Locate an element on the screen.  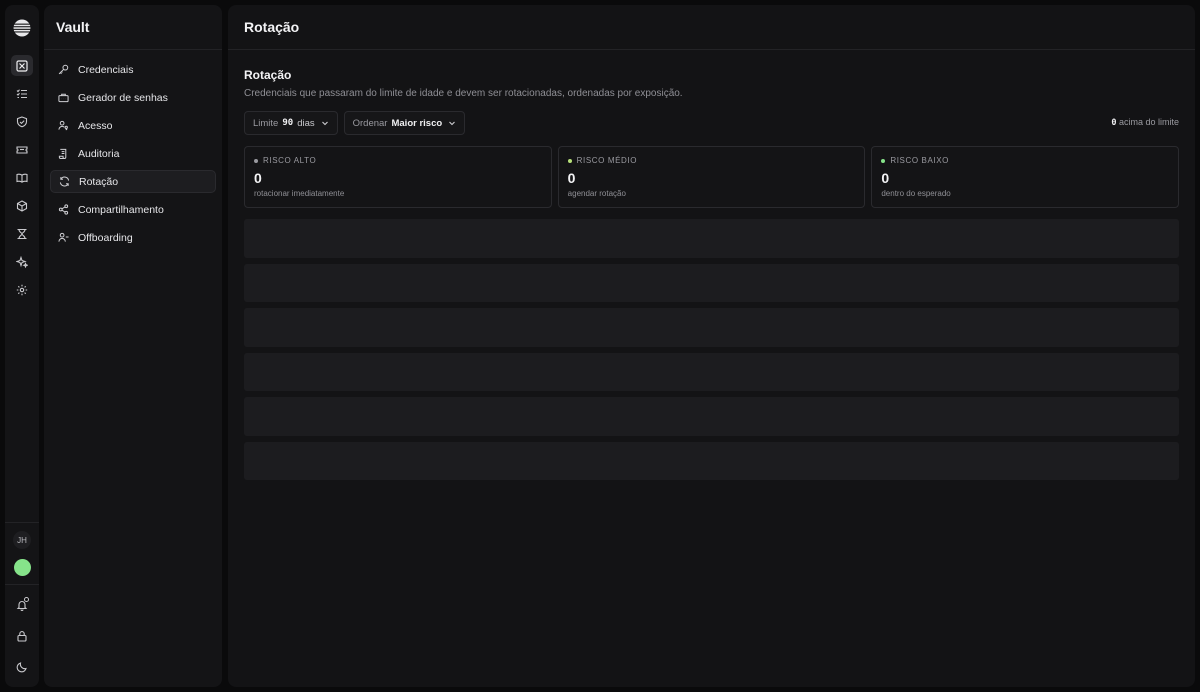
sidebar-item-label: Offboarding is located at coordinates (105, 237).